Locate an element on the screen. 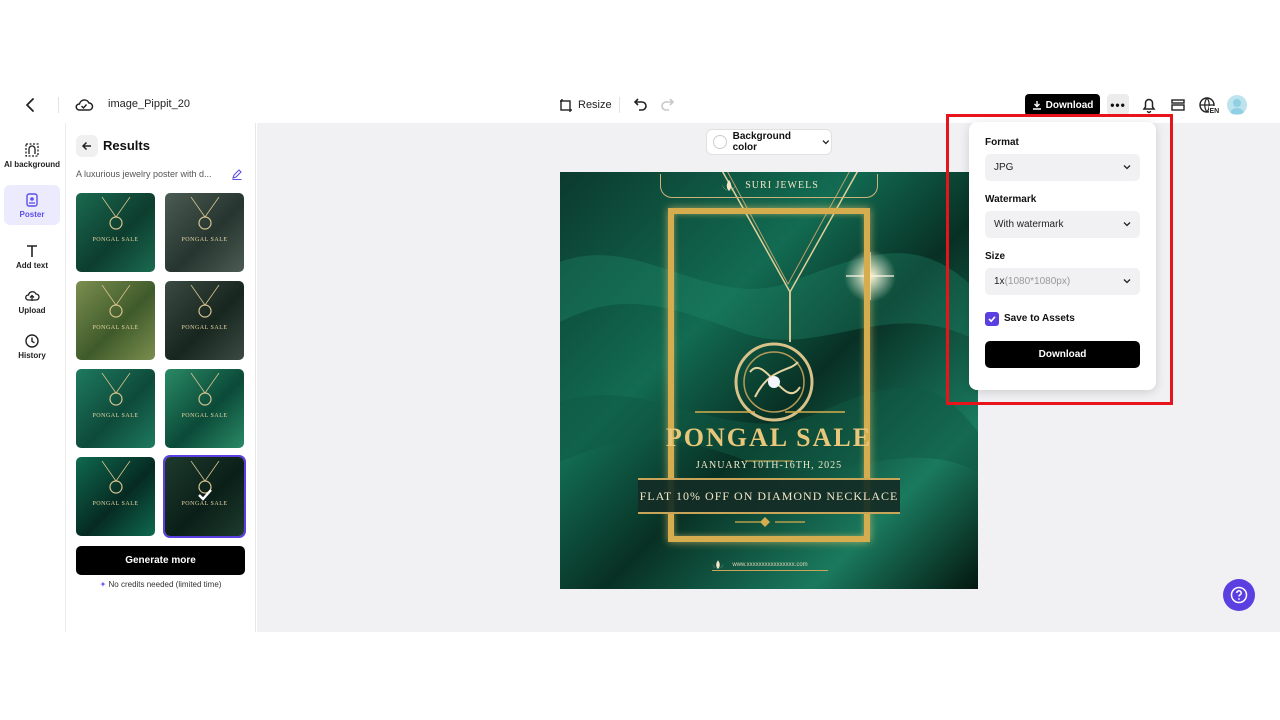 The height and width of the screenshot is (720, 1280). brand-name: SURI JEWELS is located at coordinates (782, 185).